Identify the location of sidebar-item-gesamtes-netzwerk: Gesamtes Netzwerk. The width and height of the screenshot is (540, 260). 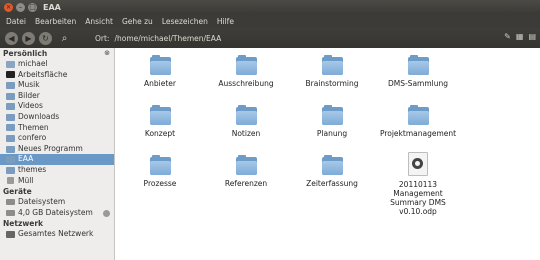
(57, 234).